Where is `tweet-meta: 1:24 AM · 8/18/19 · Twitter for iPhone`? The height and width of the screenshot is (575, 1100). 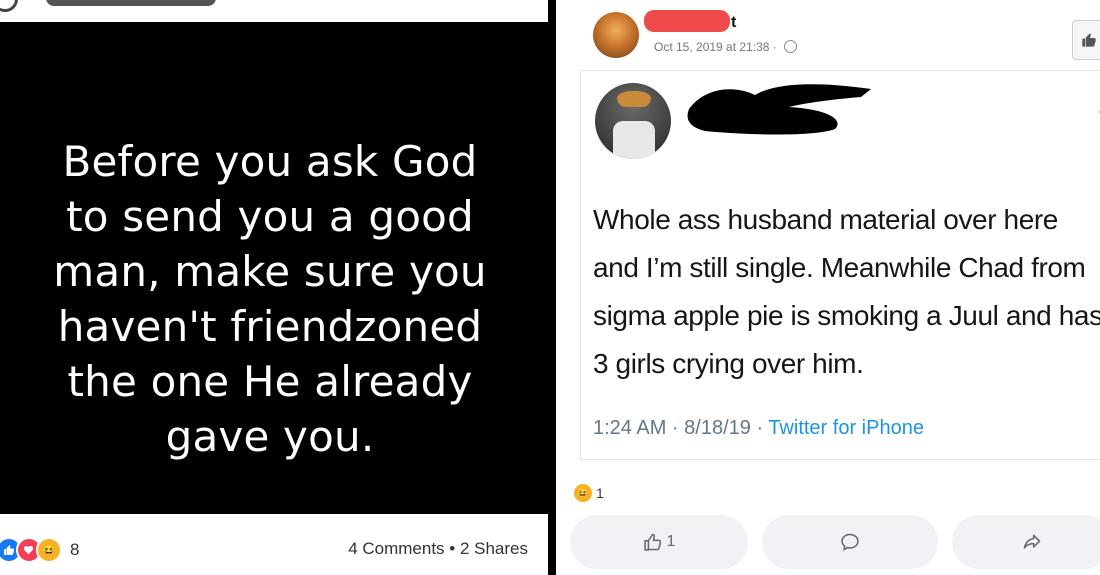 tweet-meta: 1:24 AM · 8/18/19 · Twitter for iPhone is located at coordinates (758, 428).